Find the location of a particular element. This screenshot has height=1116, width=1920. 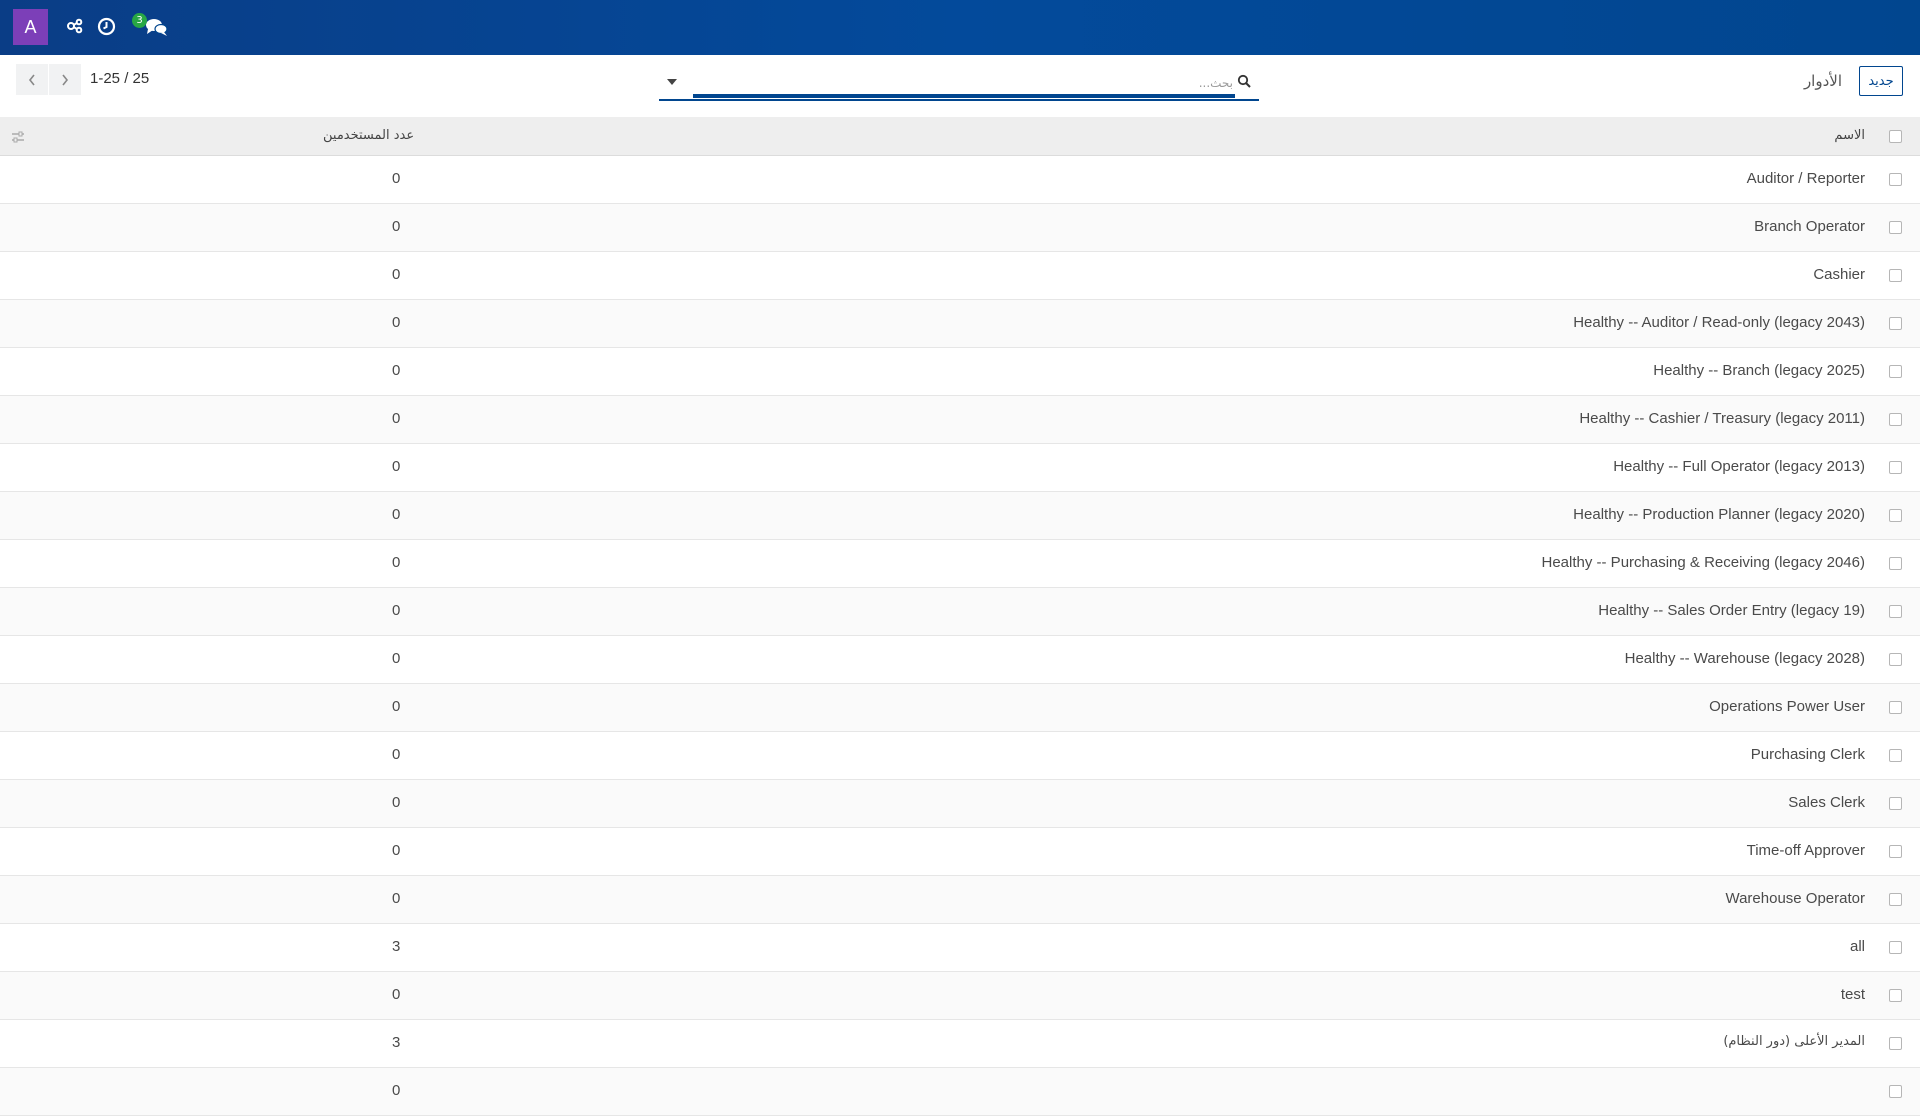

column-header-users: عدد المستخدمين is located at coordinates (368, 135).